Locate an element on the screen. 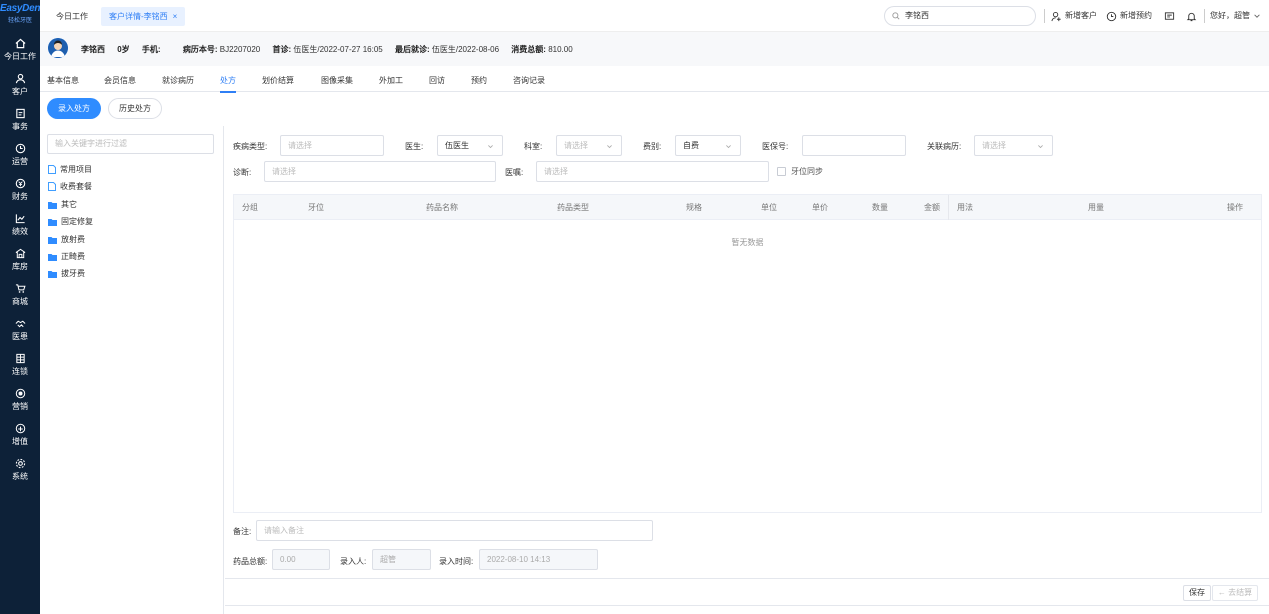  doctor-label: 医生: is located at coordinates (414, 146).